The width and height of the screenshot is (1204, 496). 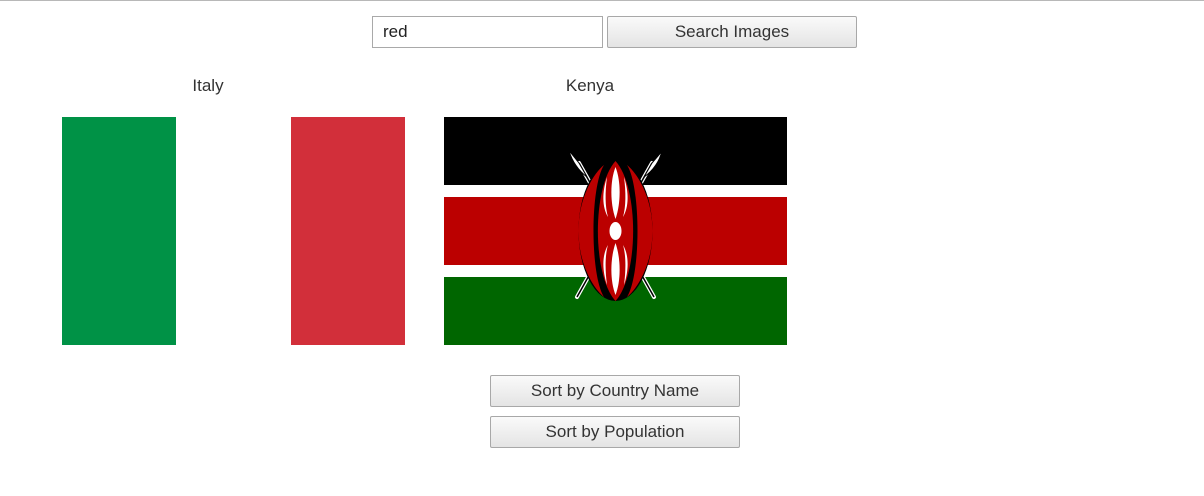 I want to click on italy-flag-image, so click(x=233, y=231).